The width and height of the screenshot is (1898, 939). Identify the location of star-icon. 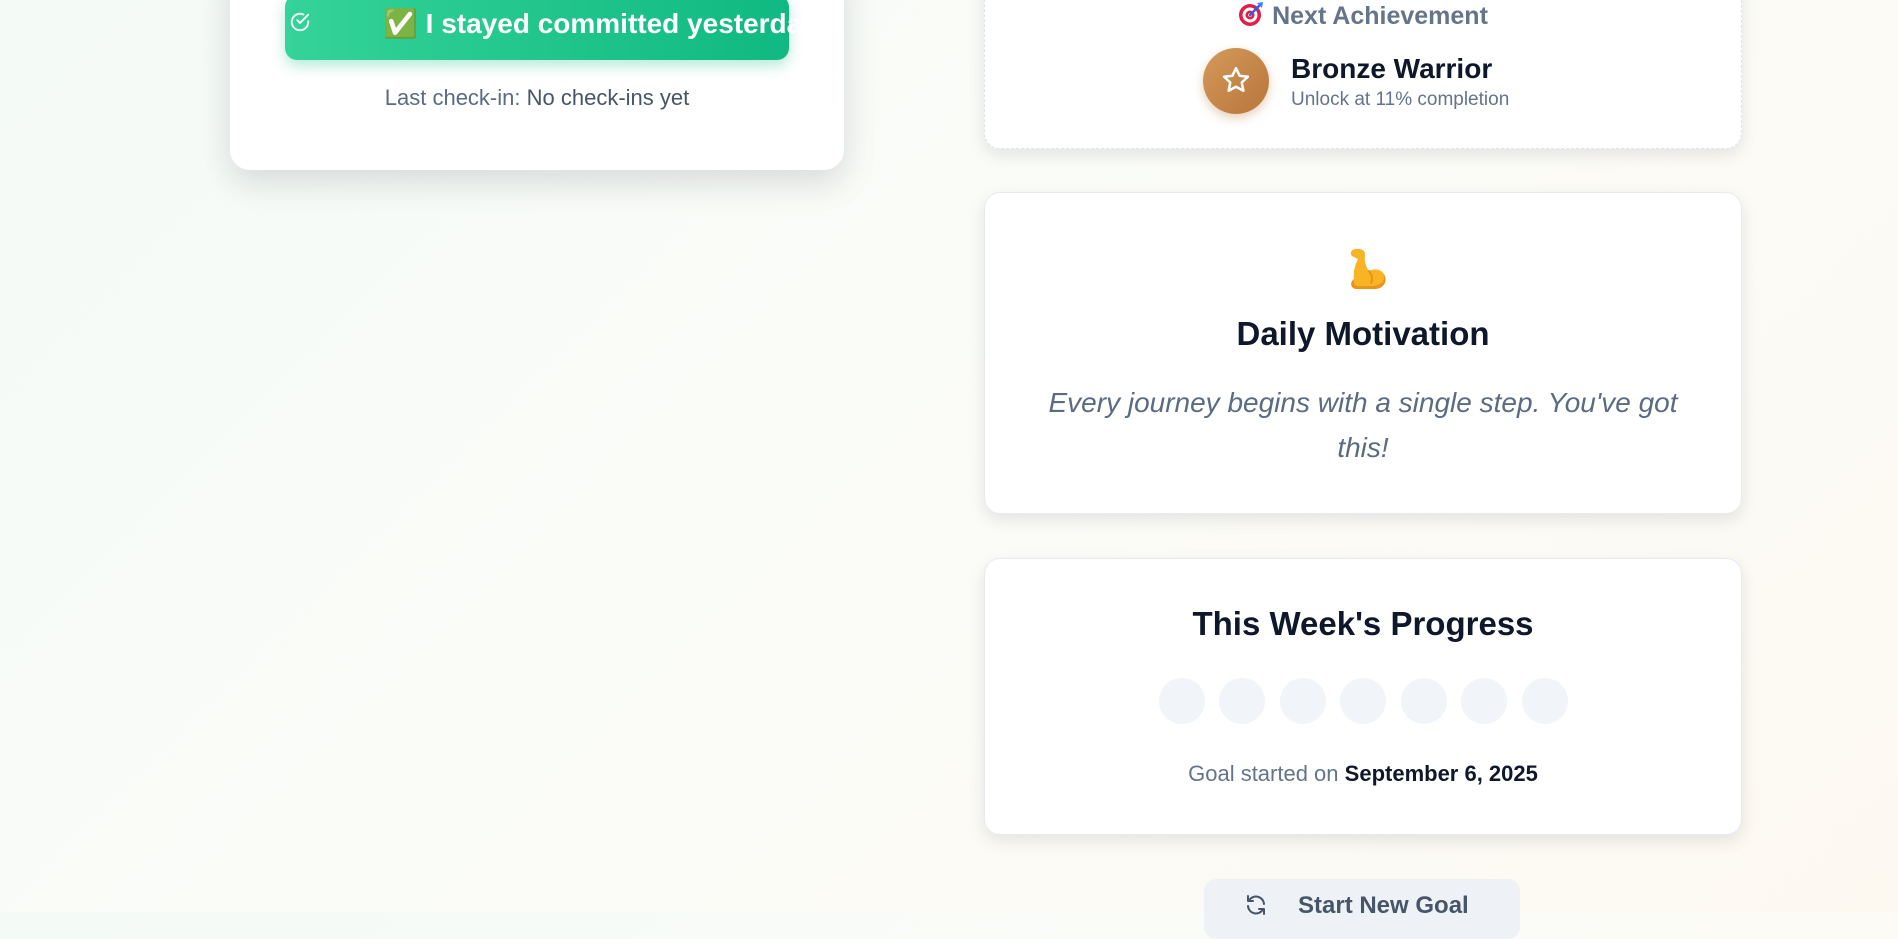
(1236, 79).